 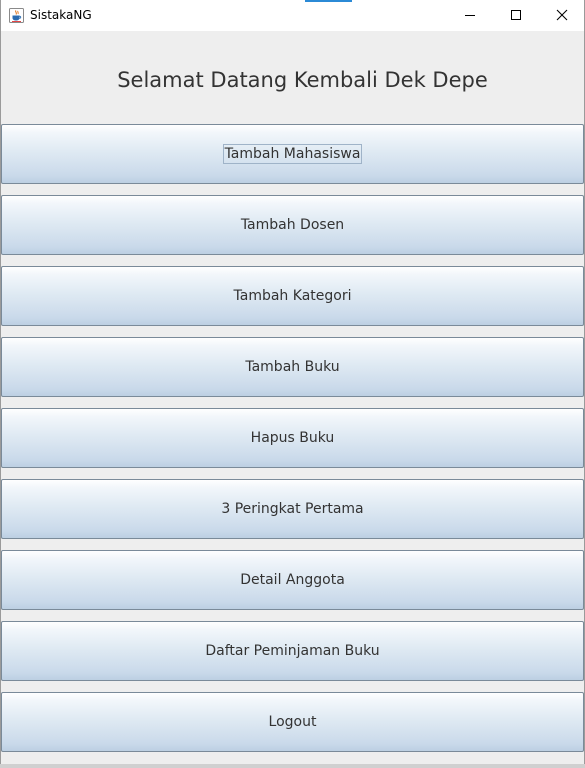 I want to click on peringkat-pertama-button: 3 Peringkat Pertama, so click(x=292, y=509).